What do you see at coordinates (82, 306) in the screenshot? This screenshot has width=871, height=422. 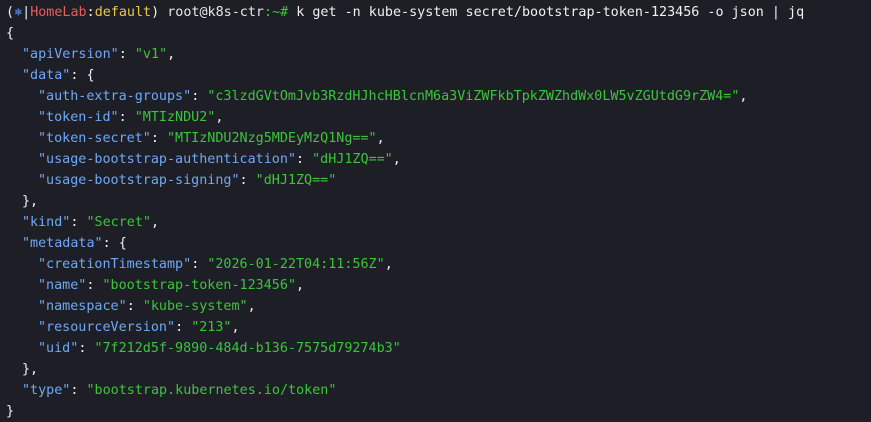 I see `json-key: "namespace"` at bounding box center [82, 306].